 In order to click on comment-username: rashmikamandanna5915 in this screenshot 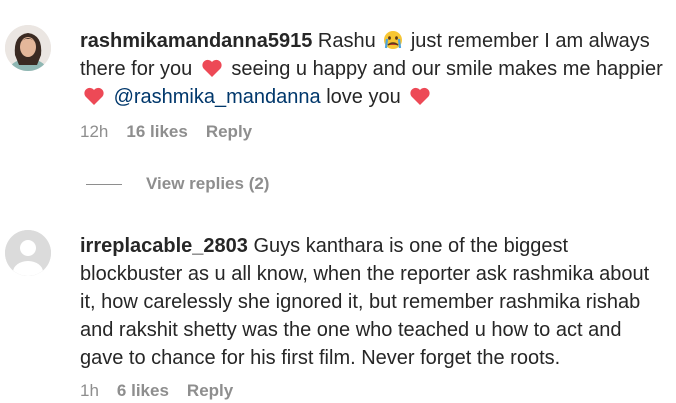, I will do `click(196, 41)`.